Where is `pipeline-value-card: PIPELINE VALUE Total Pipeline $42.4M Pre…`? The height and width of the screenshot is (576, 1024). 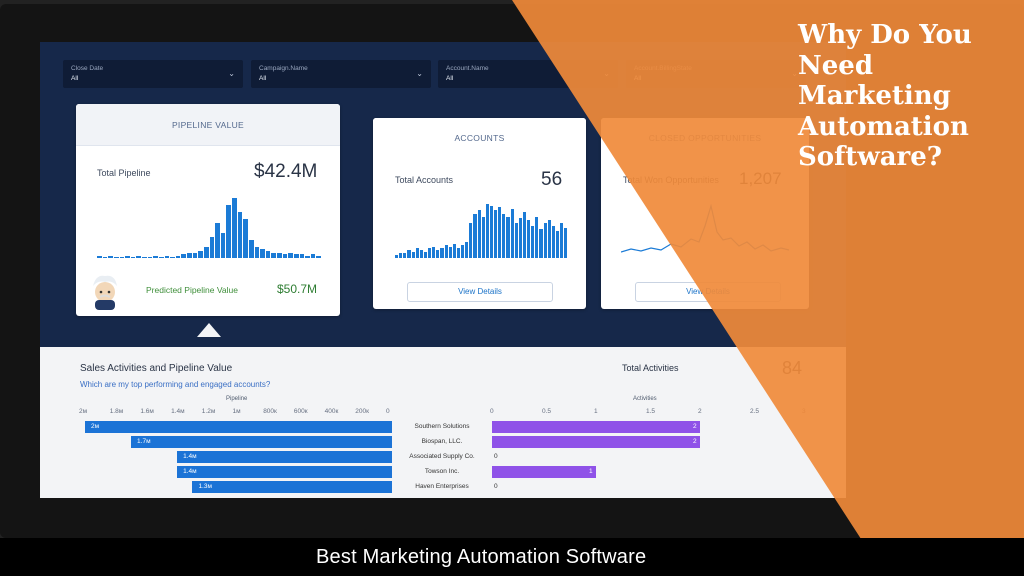 pipeline-value-card: PIPELINE VALUE Total Pipeline $42.4M Pre… is located at coordinates (208, 210).